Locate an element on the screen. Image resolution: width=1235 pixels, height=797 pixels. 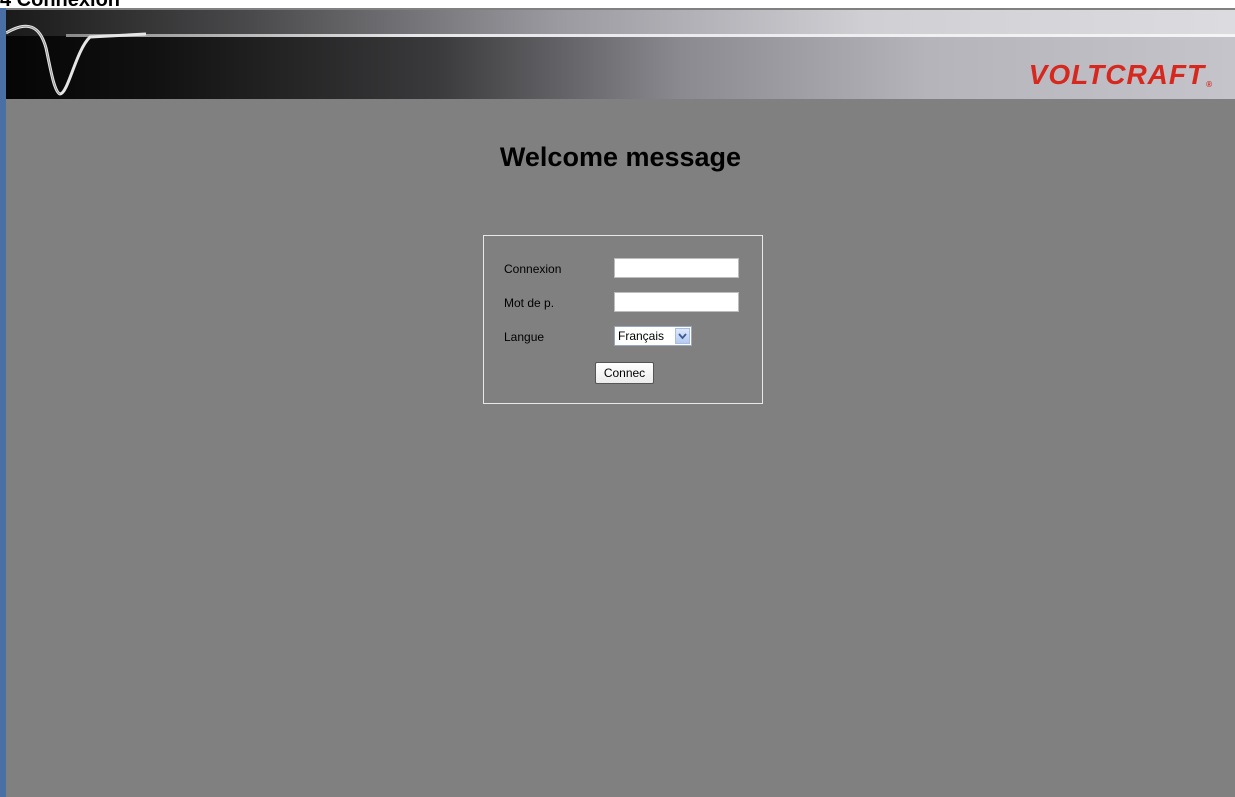
voltcraft-logo: VOLTCRAFT® is located at coordinates (1121, 79).